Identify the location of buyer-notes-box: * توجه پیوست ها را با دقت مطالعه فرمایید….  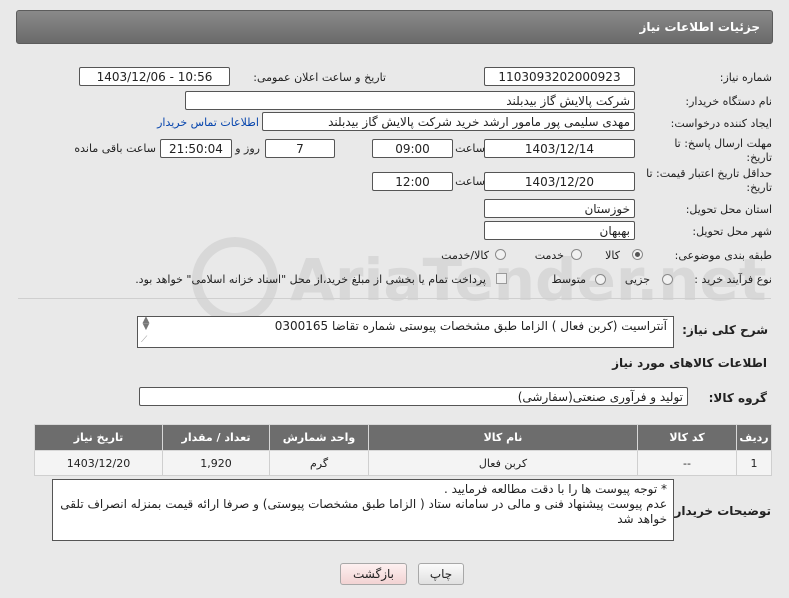
(363, 510).